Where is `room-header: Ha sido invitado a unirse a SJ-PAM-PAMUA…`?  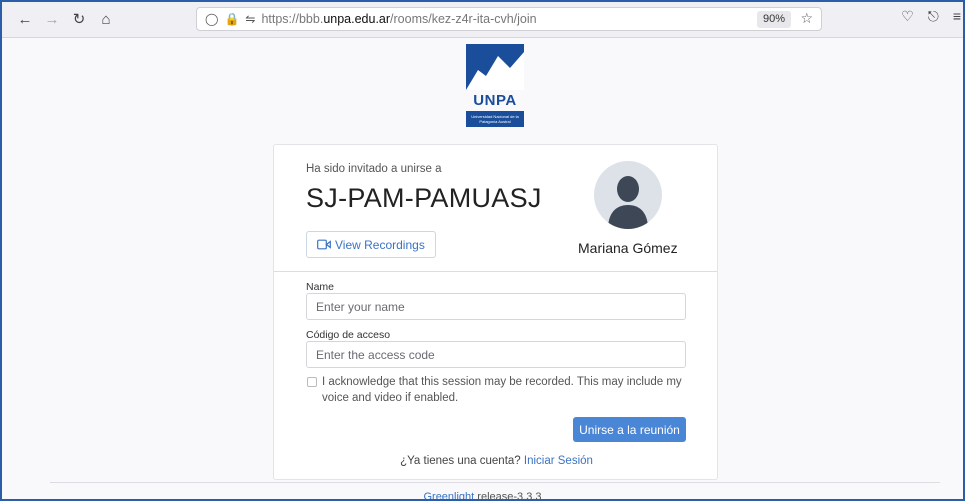
room-header: Ha sido invitado a unirse a SJ-PAM-PAMUA… is located at coordinates (495, 208).